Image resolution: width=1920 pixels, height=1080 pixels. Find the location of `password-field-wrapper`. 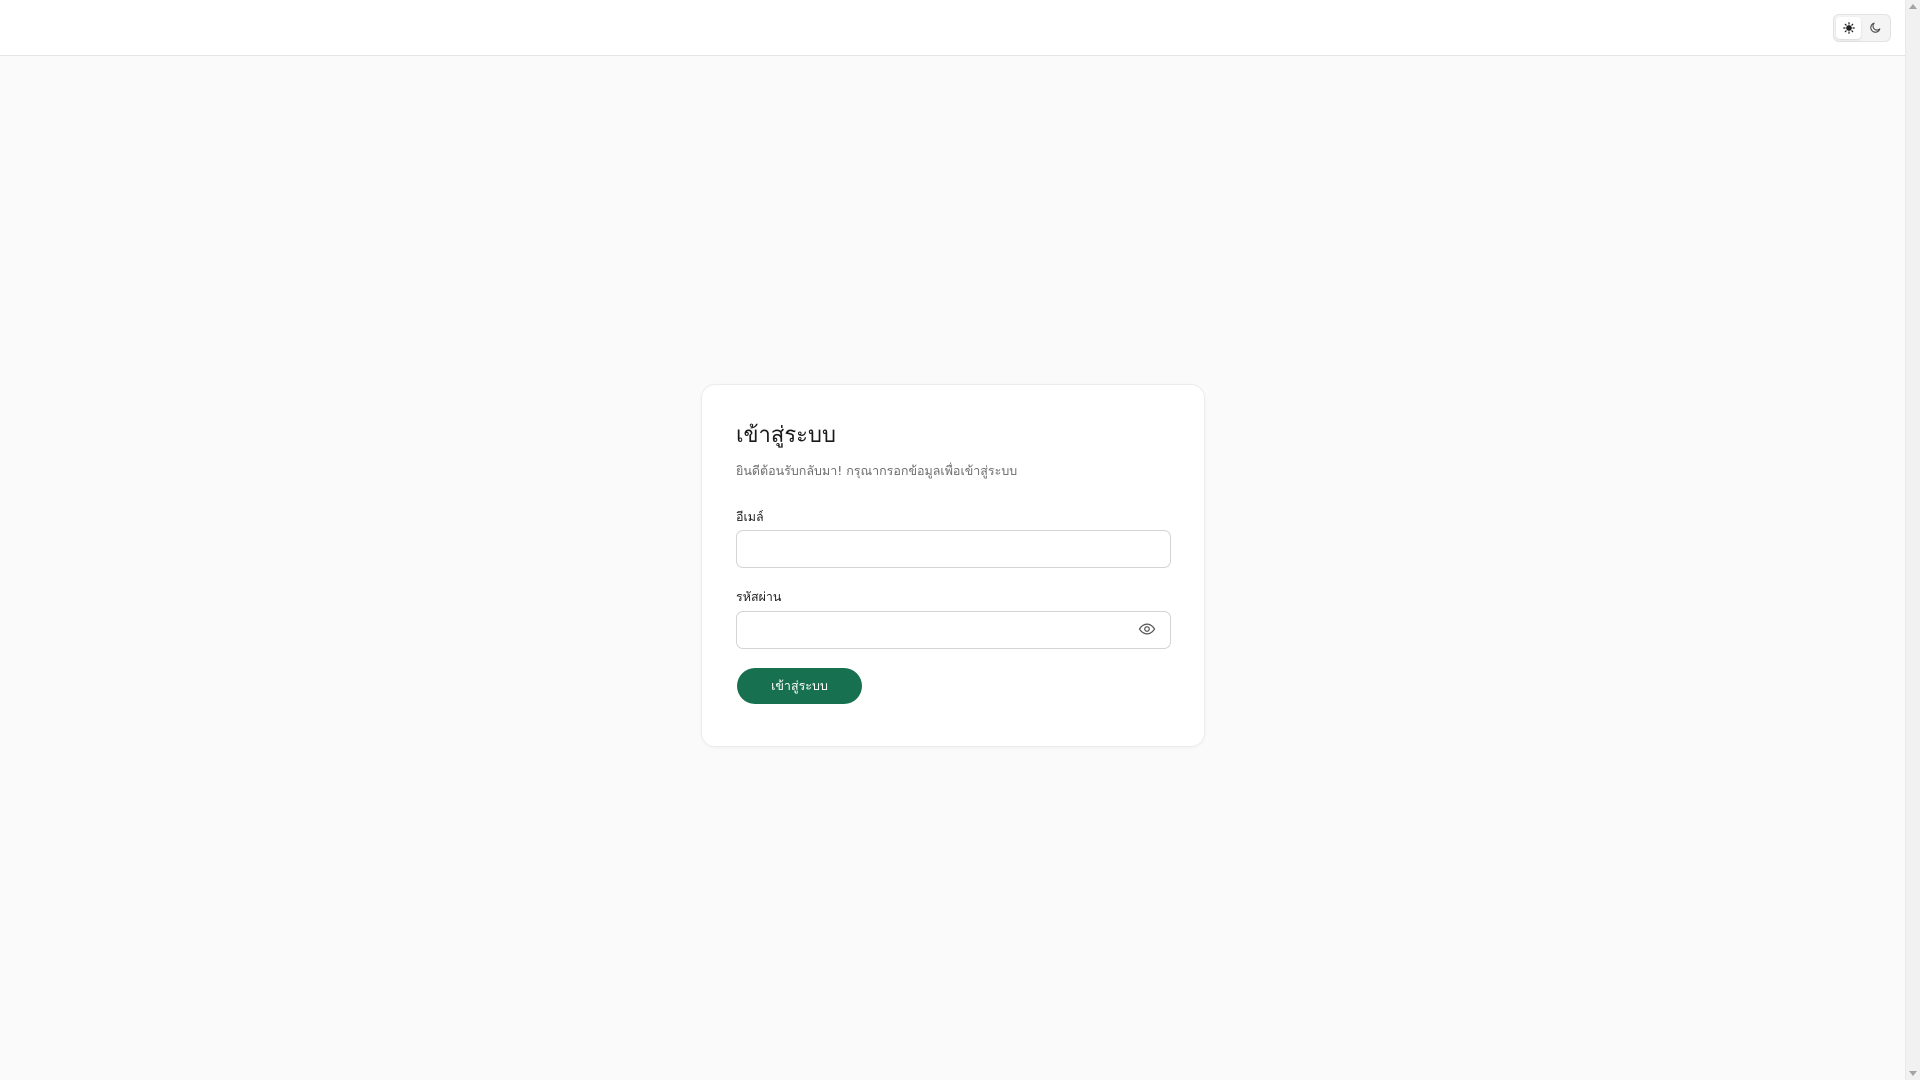

password-field-wrapper is located at coordinates (953, 630).